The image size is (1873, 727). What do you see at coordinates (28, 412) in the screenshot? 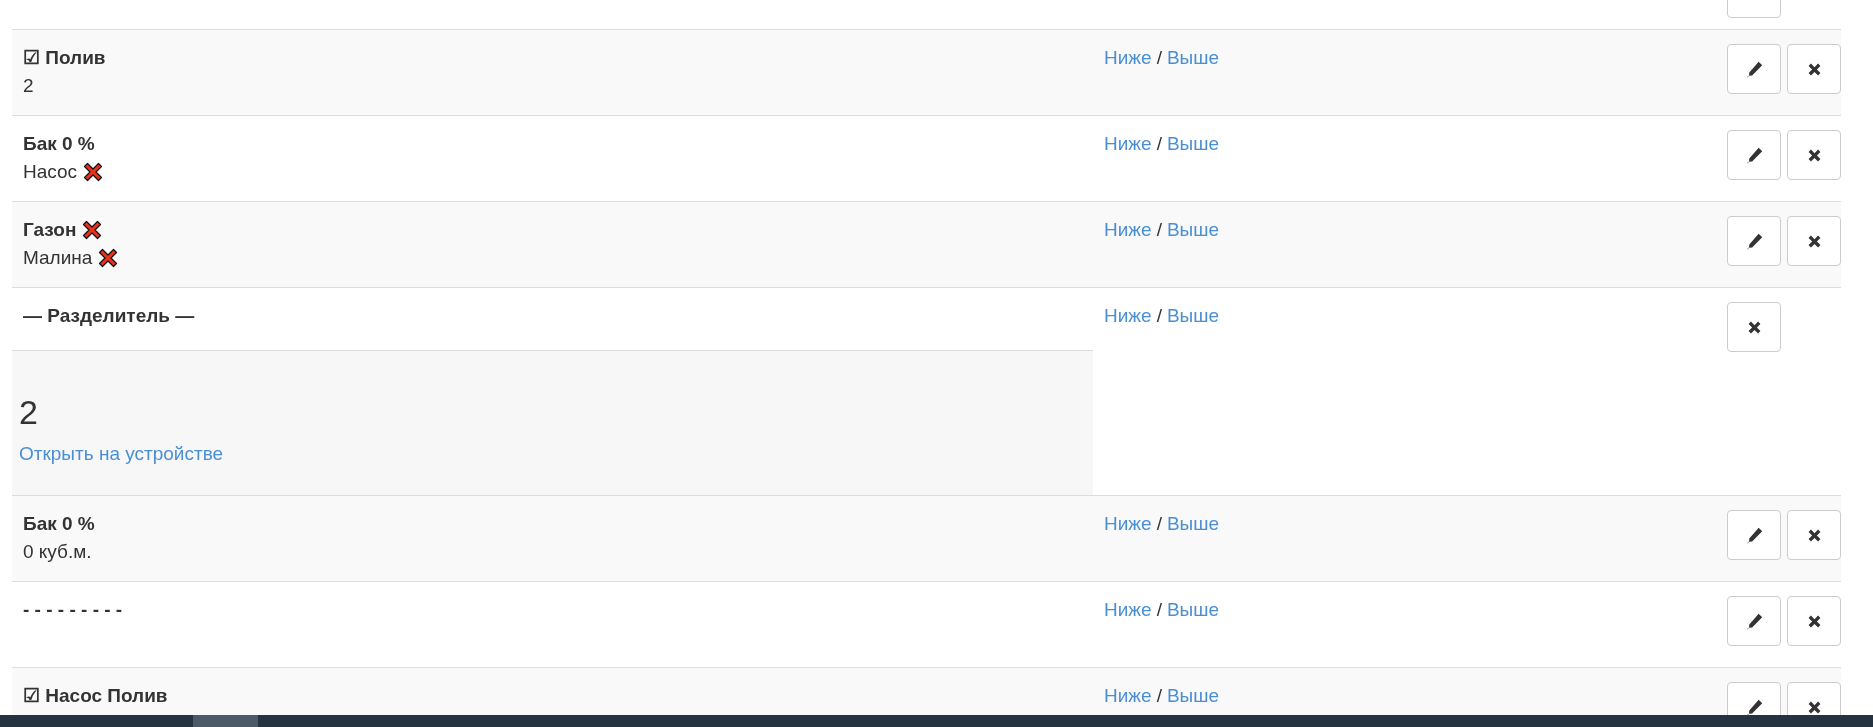
I see `widget-value: 2` at bounding box center [28, 412].